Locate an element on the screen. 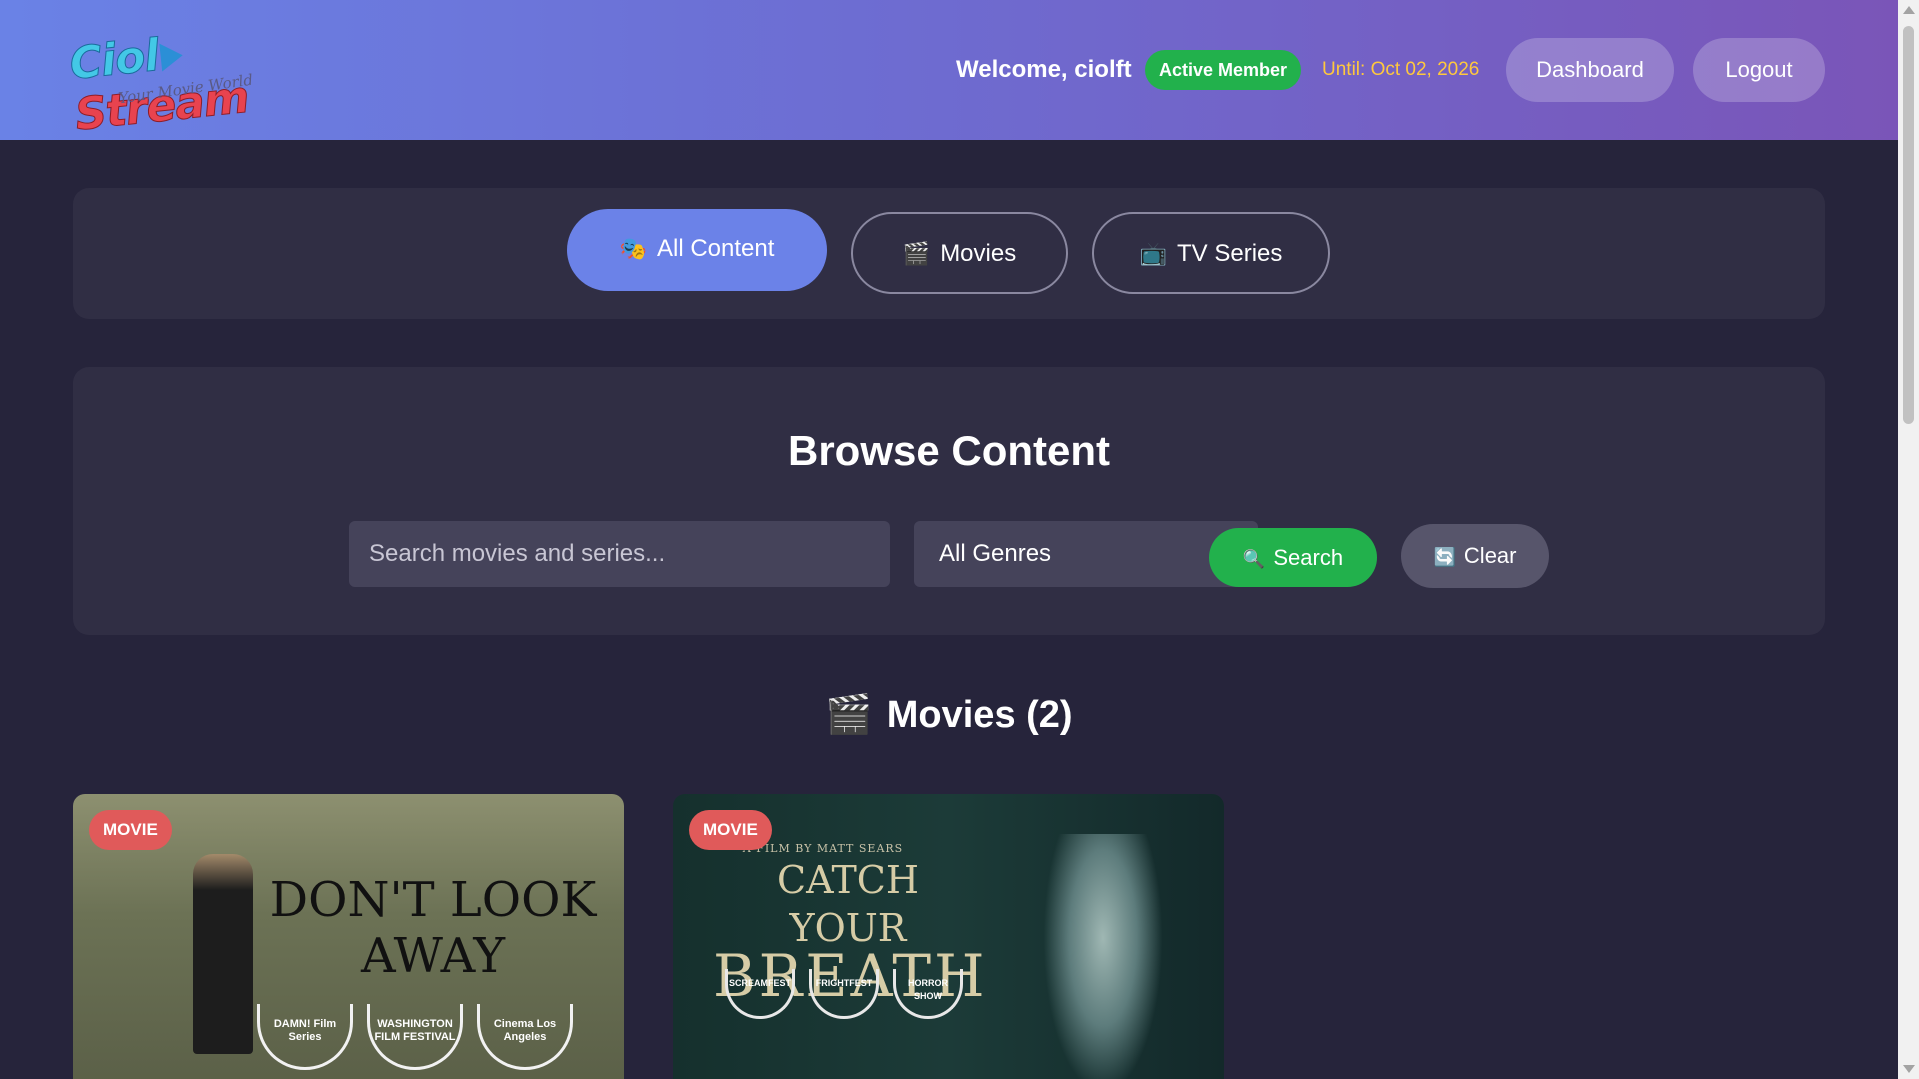 The height and width of the screenshot is (1079, 1919). laurel-badge: SCREAMFEST is located at coordinates (760, 994).